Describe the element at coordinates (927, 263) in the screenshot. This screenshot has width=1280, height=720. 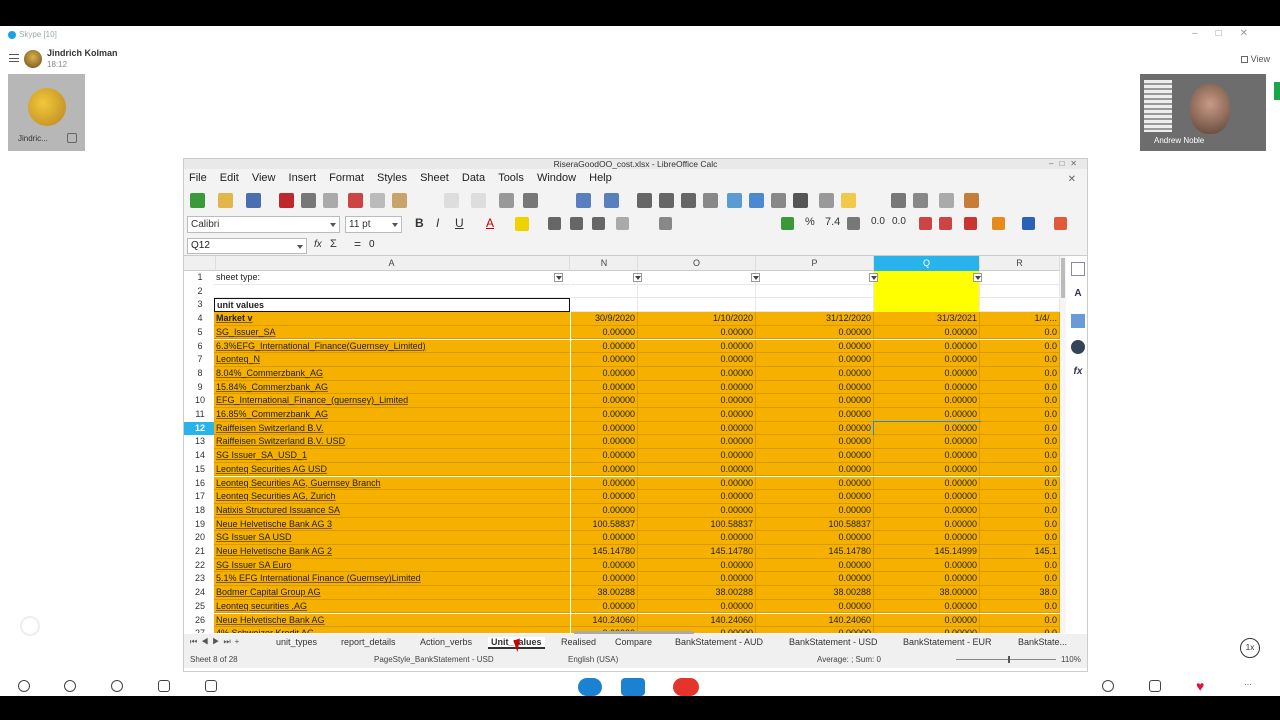
I see `column-header-q: Q` at that location.